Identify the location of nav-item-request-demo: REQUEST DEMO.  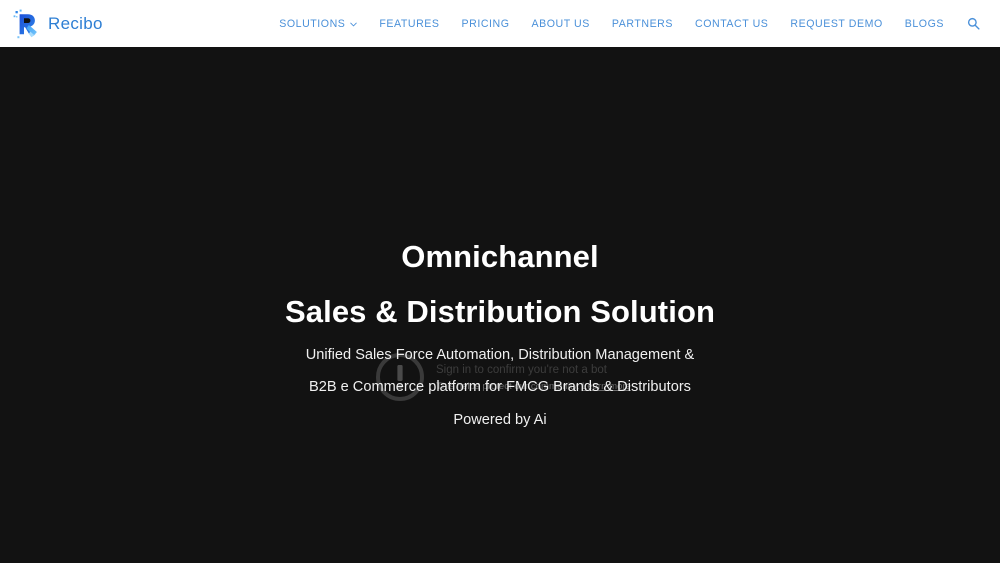
(836, 24).